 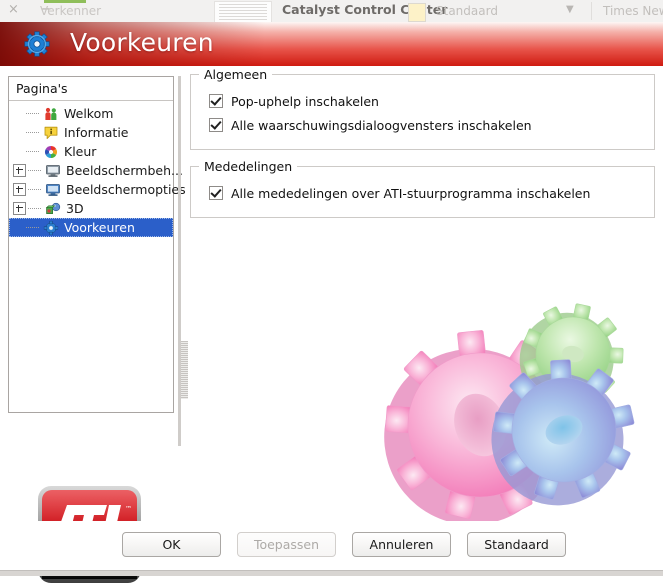 I want to click on info-bubble-icon, so click(x=50, y=132).